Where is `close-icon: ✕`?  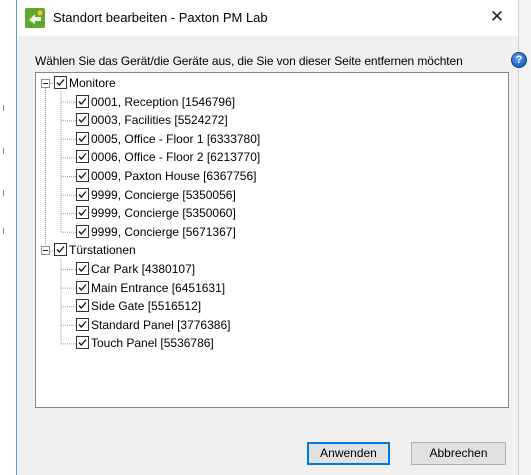 close-icon: ✕ is located at coordinates (497, 16).